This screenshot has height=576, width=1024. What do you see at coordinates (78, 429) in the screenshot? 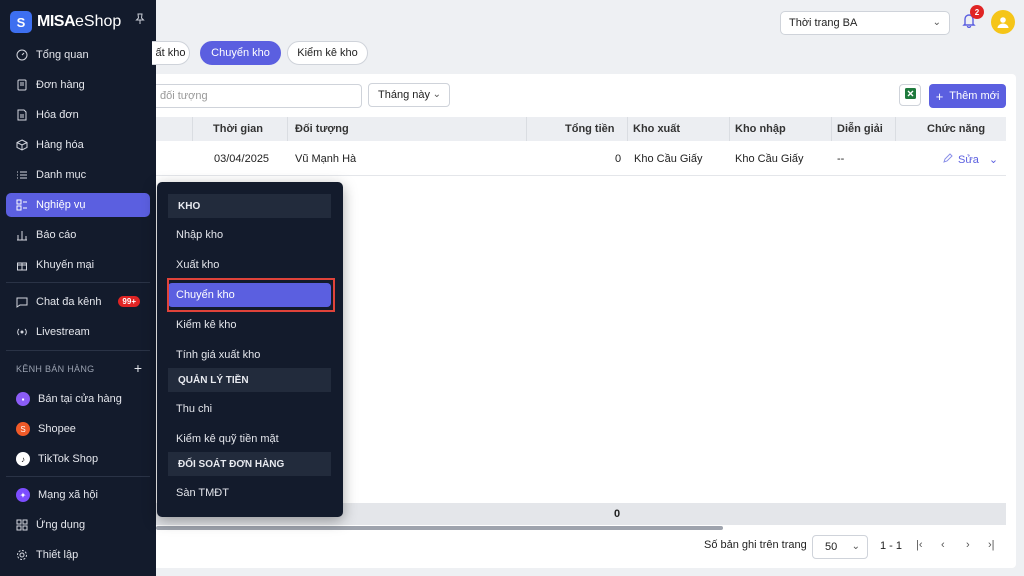
I see `sidebar-item-shopee: S Shopee` at bounding box center [78, 429].